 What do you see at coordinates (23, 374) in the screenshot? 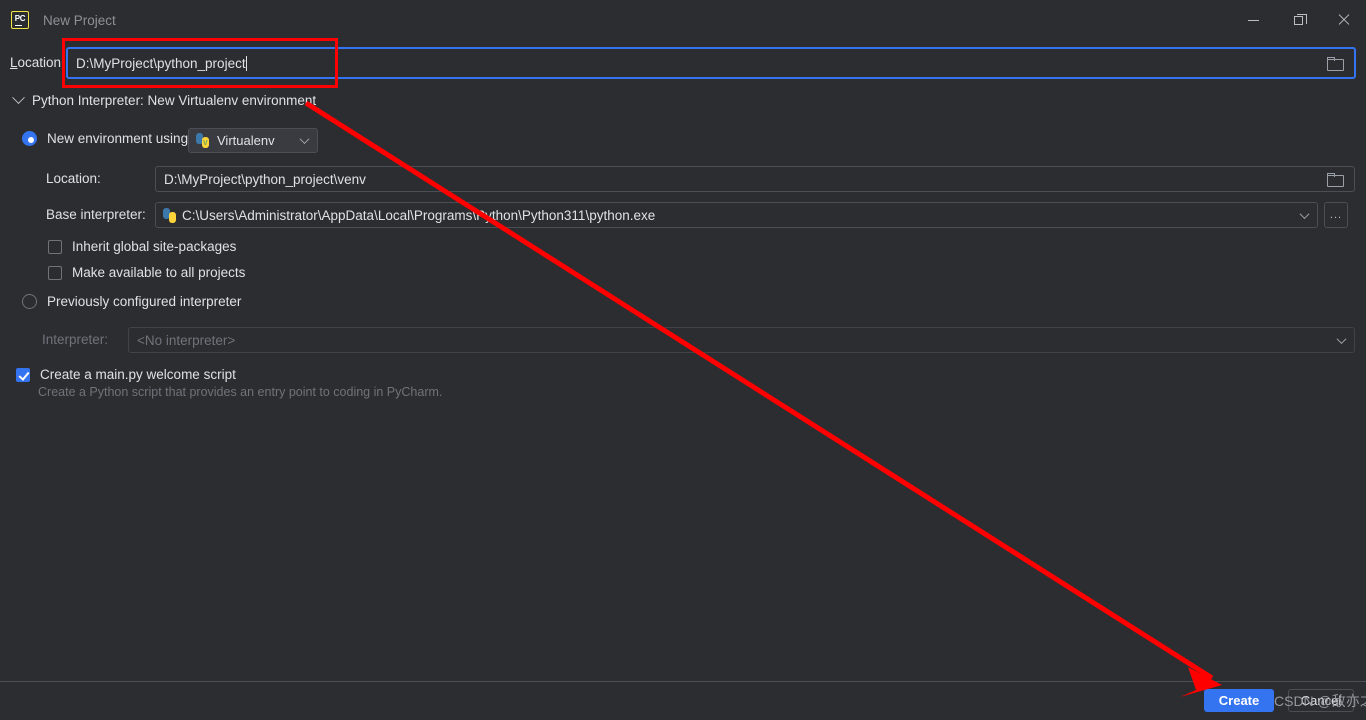
I see `create-main-script-checkbox` at bounding box center [23, 374].